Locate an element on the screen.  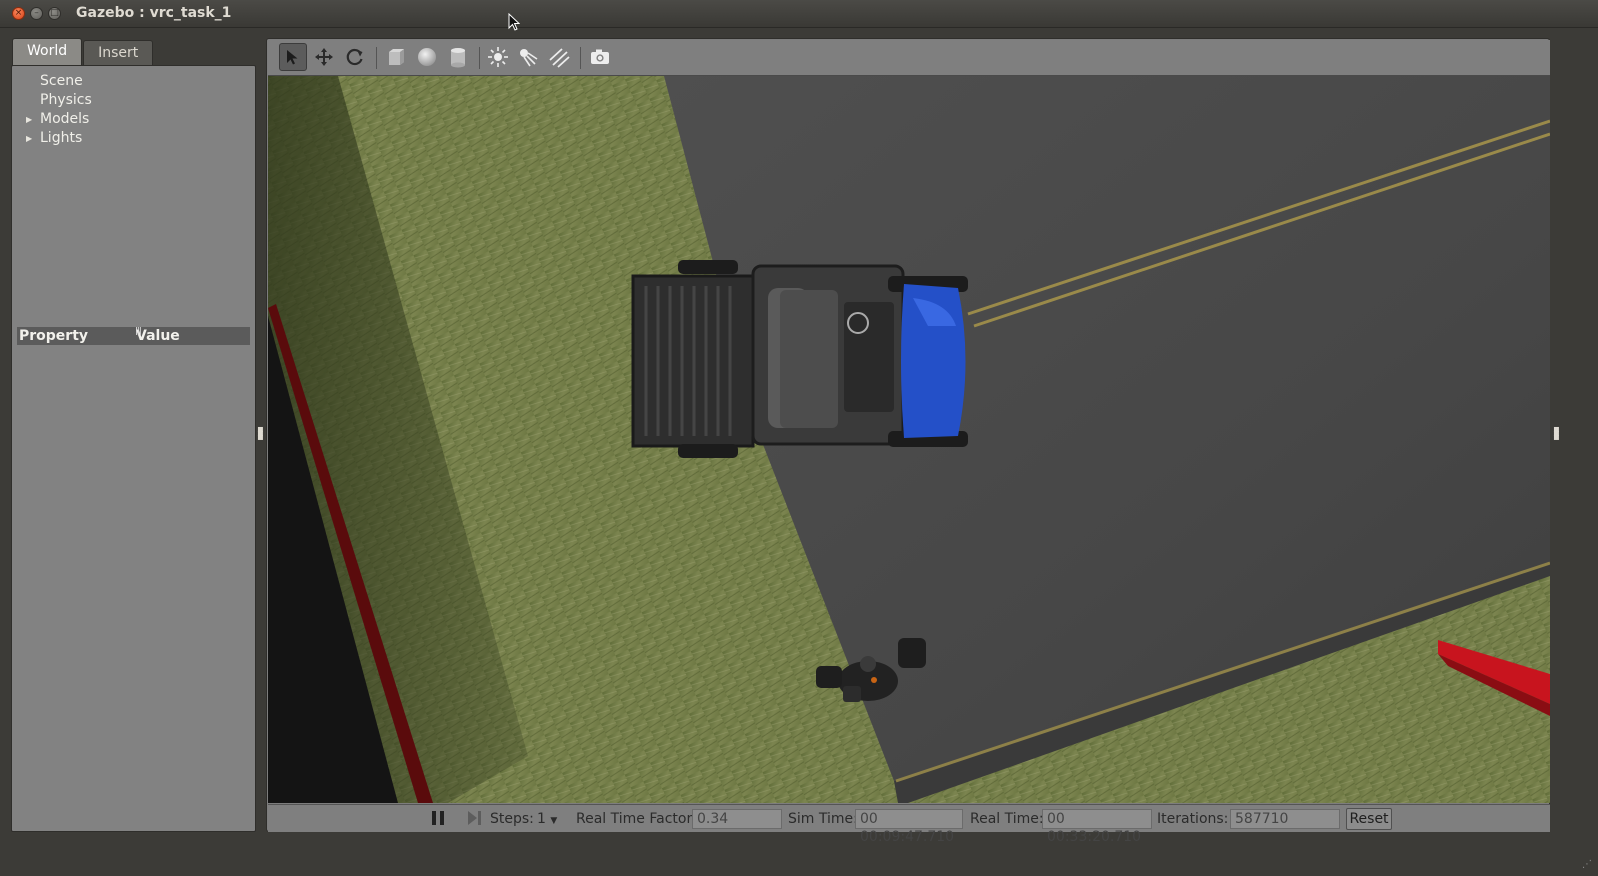
steps-spinbox: 1 ▼ is located at coordinates (547, 819).